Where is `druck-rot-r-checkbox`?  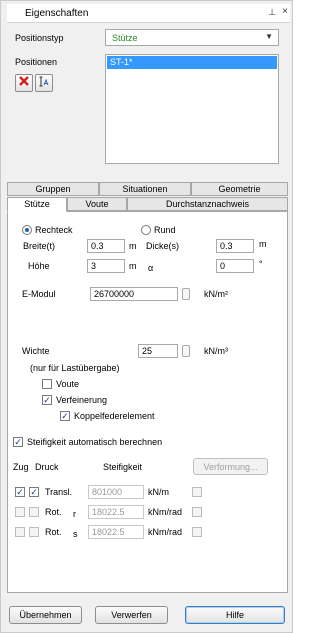 druck-rot-r-checkbox is located at coordinates (34, 512).